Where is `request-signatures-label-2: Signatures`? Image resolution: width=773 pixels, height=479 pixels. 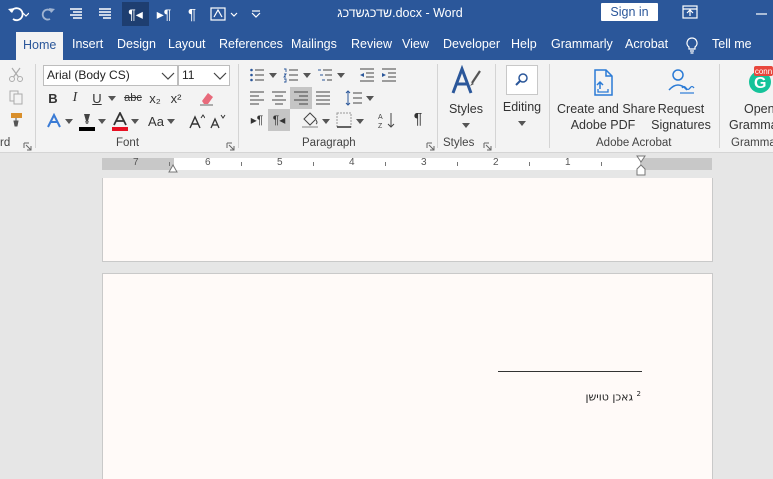 request-signatures-label-2: Signatures is located at coordinates (681, 125).